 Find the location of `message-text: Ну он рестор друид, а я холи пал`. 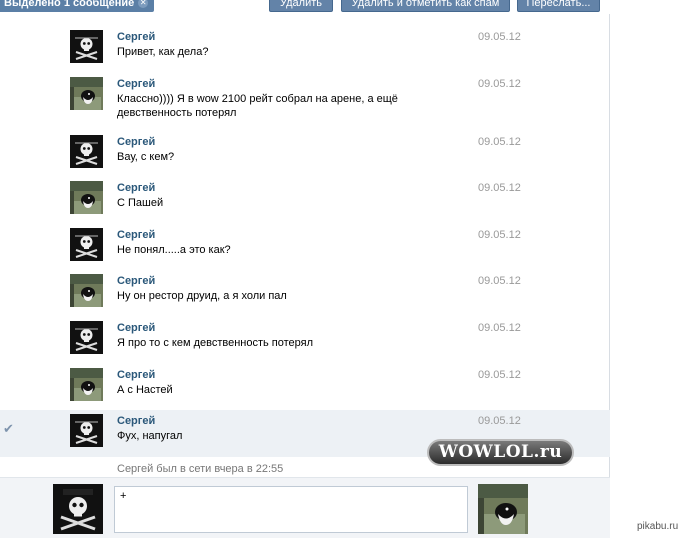

message-text: Ну он рестор друид, а я холи пал is located at coordinates (202, 296).